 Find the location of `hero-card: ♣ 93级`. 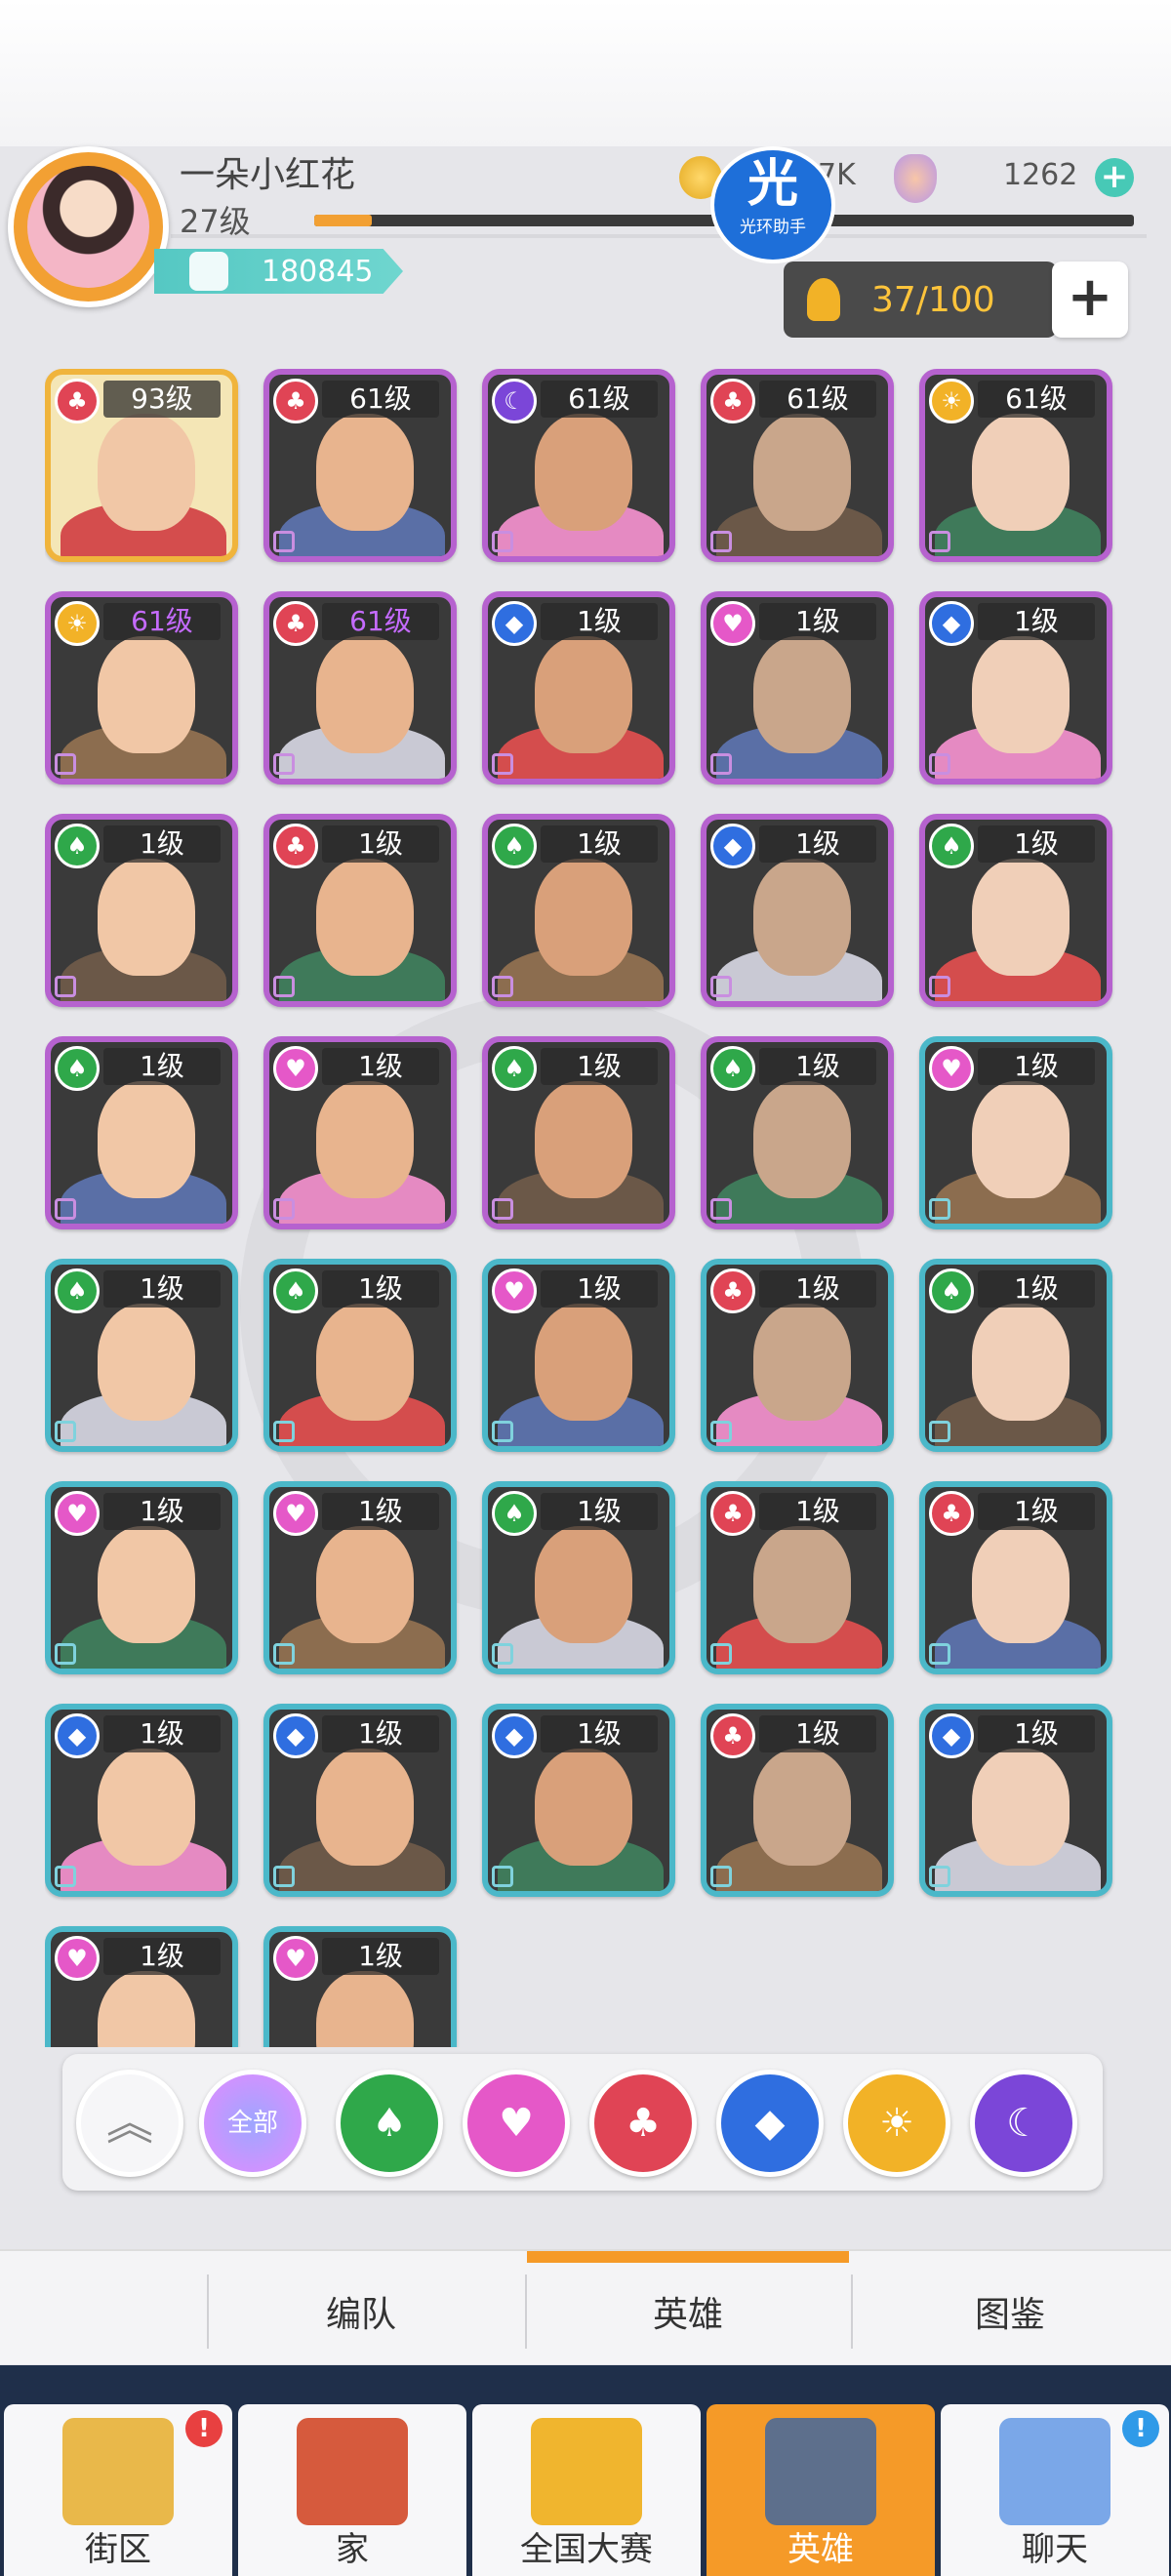

hero-card: ♣ 93级 is located at coordinates (141, 465).